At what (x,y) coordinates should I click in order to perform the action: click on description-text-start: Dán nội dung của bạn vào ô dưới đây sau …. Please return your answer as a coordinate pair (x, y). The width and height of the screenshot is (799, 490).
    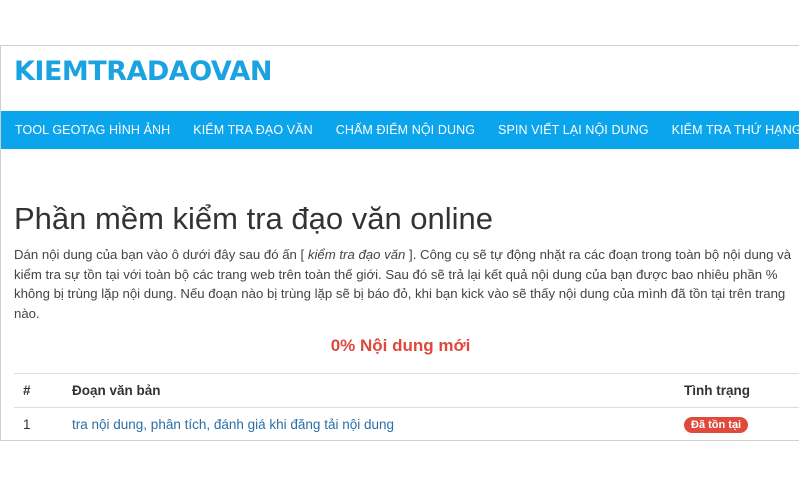
    Looking at the image, I should click on (161, 254).